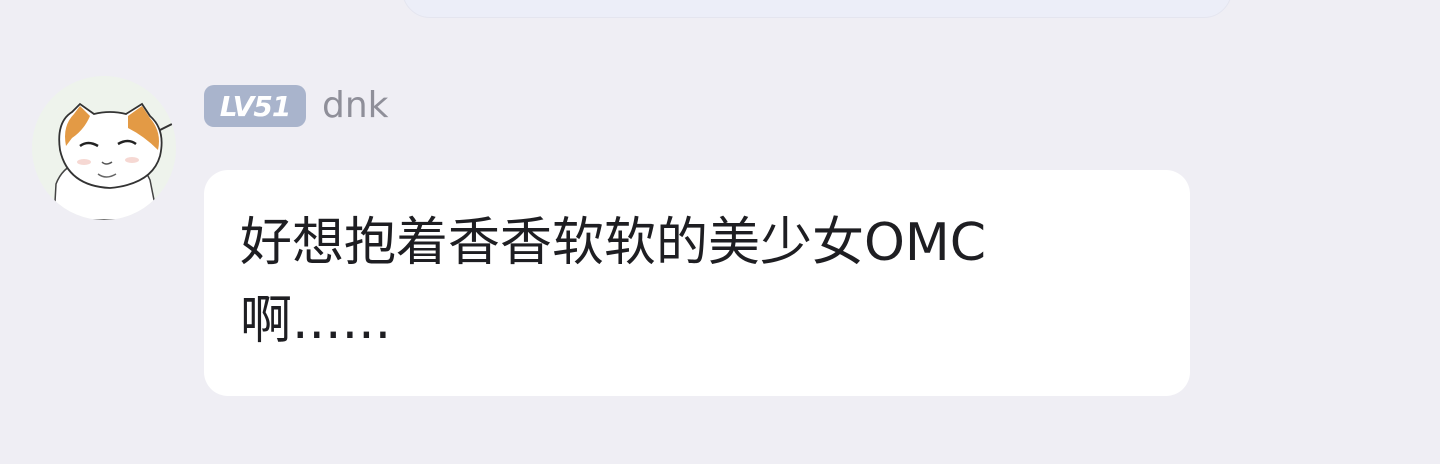 The width and height of the screenshot is (1440, 464). What do you see at coordinates (355, 106) in the screenshot?
I see `username: dnk` at bounding box center [355, 106].